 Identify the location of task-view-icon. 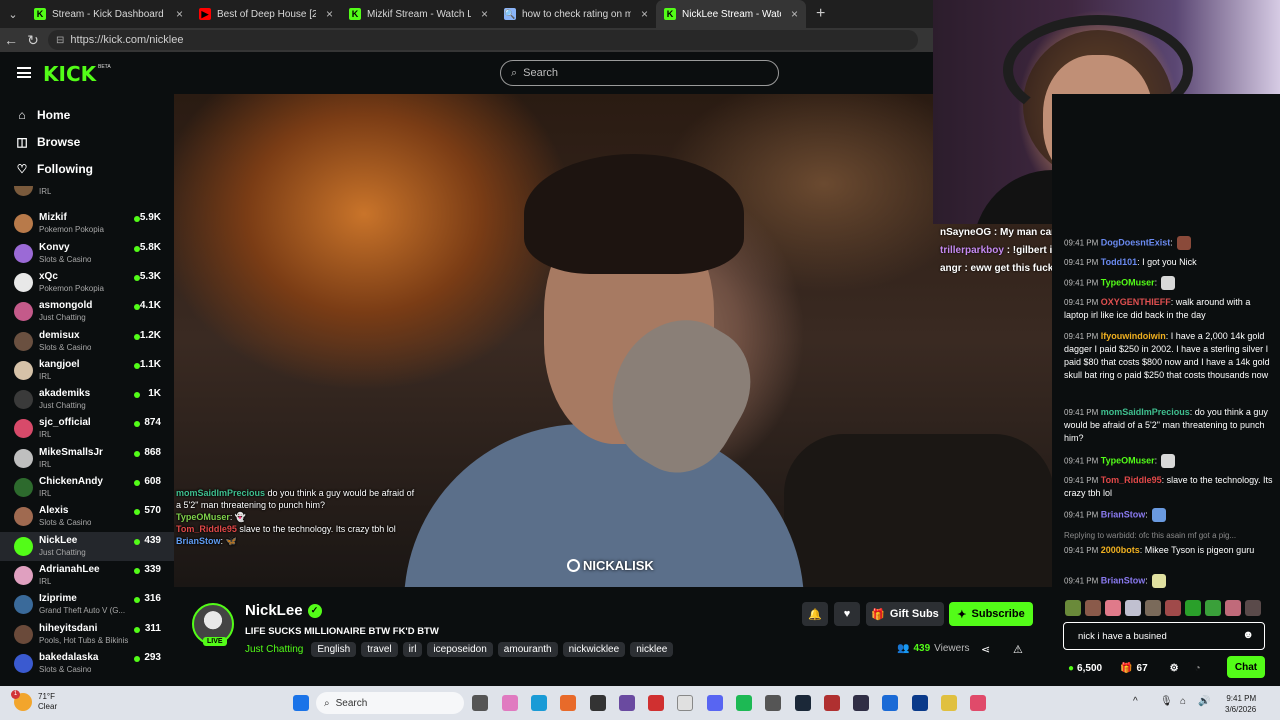
(480, 703).